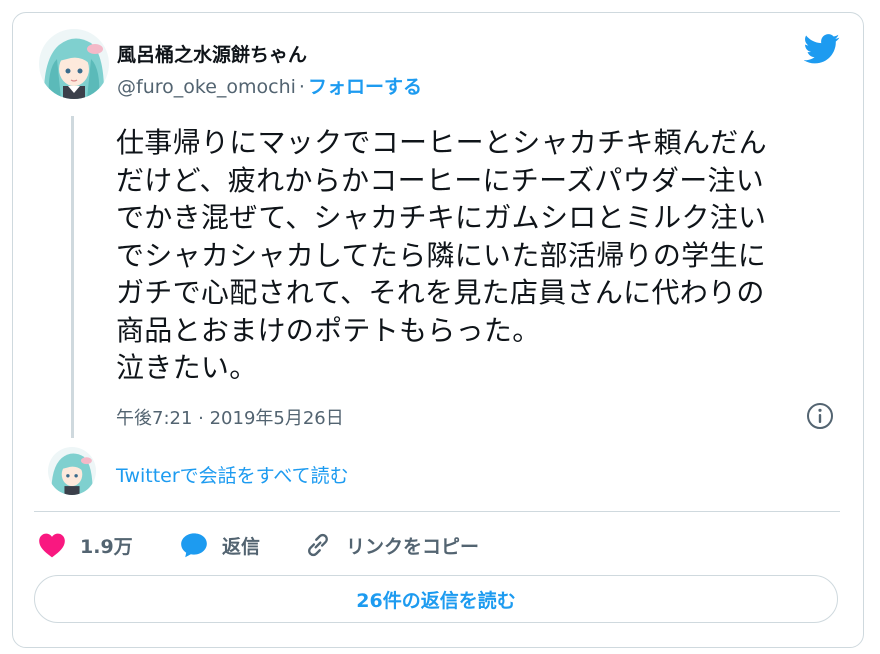 The image size is (880, 654). I want to click on copy-link-label: リンクをコピー, so click(413, 546).